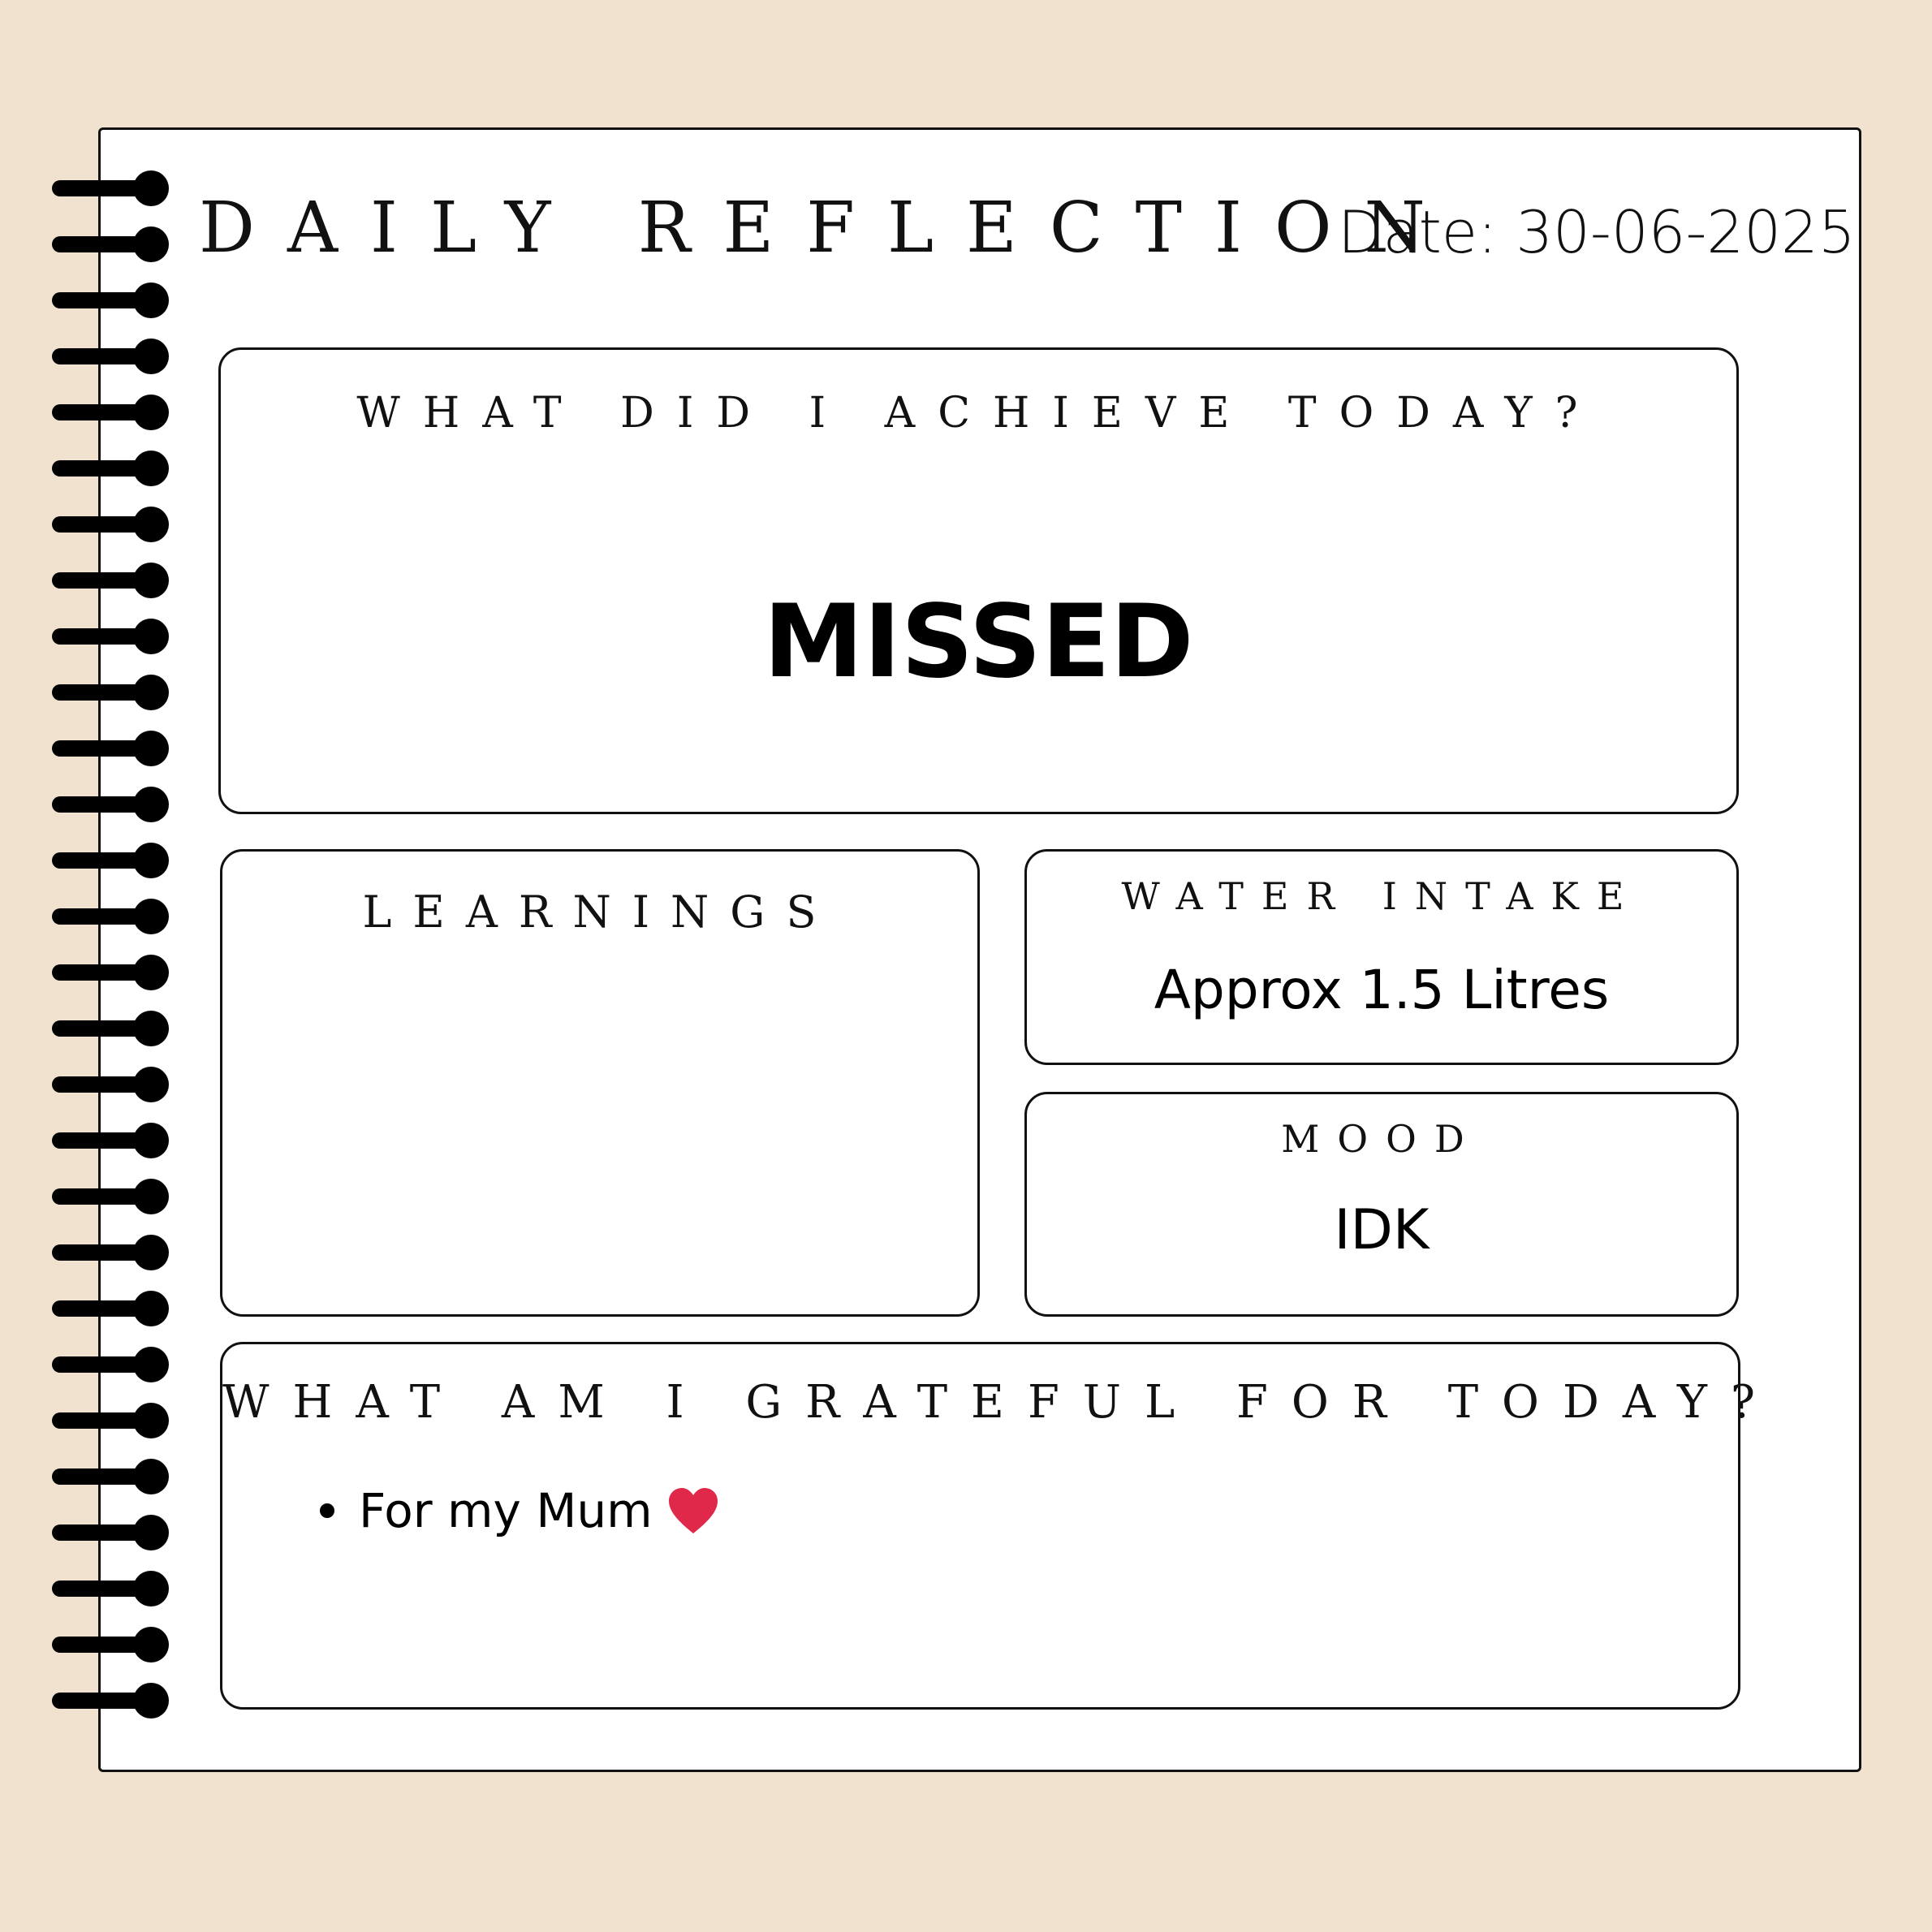 The width and height of the screenshot is (1932, 1932). I want to click on mood-section: MOOD IDK, so click(1381, 1204).